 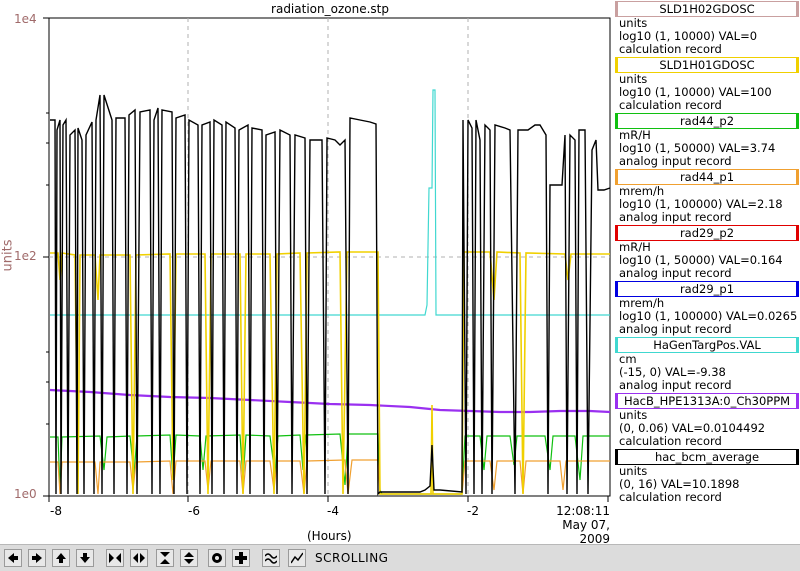 I want to click on graph-icon, so click(x=297, y=558).